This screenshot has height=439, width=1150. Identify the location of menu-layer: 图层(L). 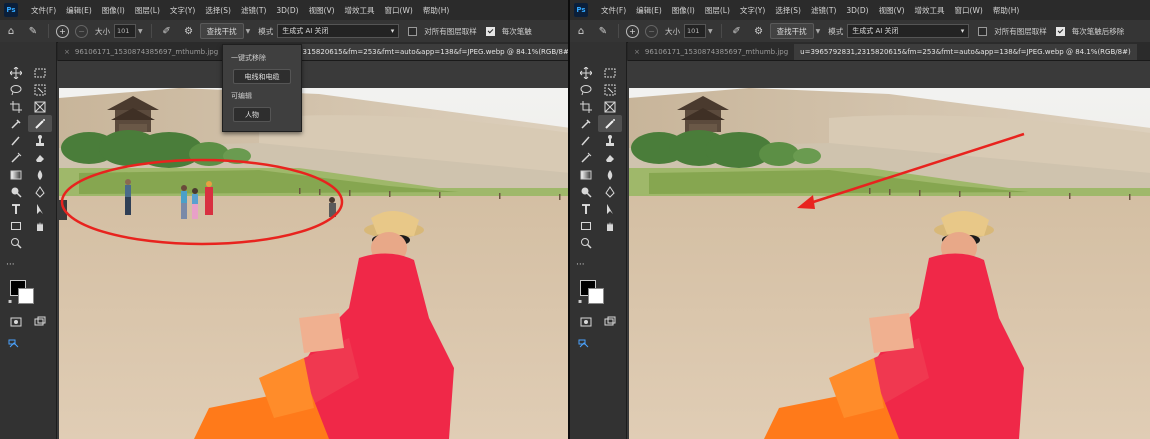
(717, 10).